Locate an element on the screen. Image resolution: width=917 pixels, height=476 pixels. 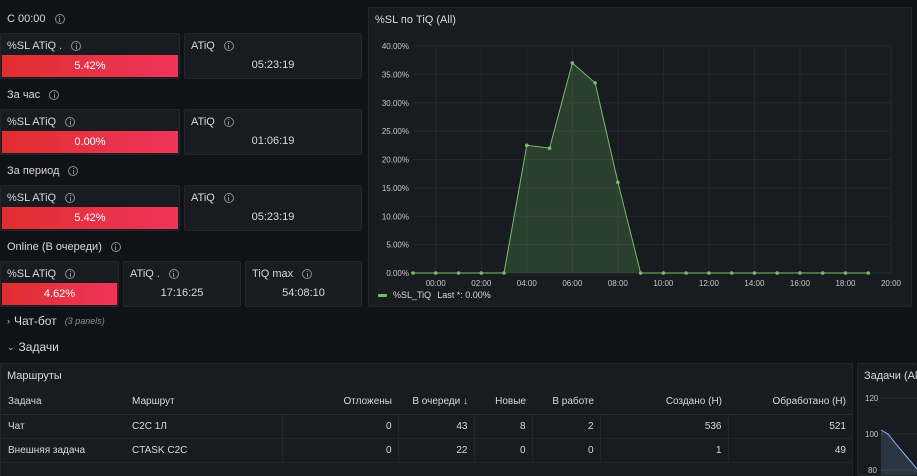
cell: Внешняя задача is located at coordinates (64, 450).